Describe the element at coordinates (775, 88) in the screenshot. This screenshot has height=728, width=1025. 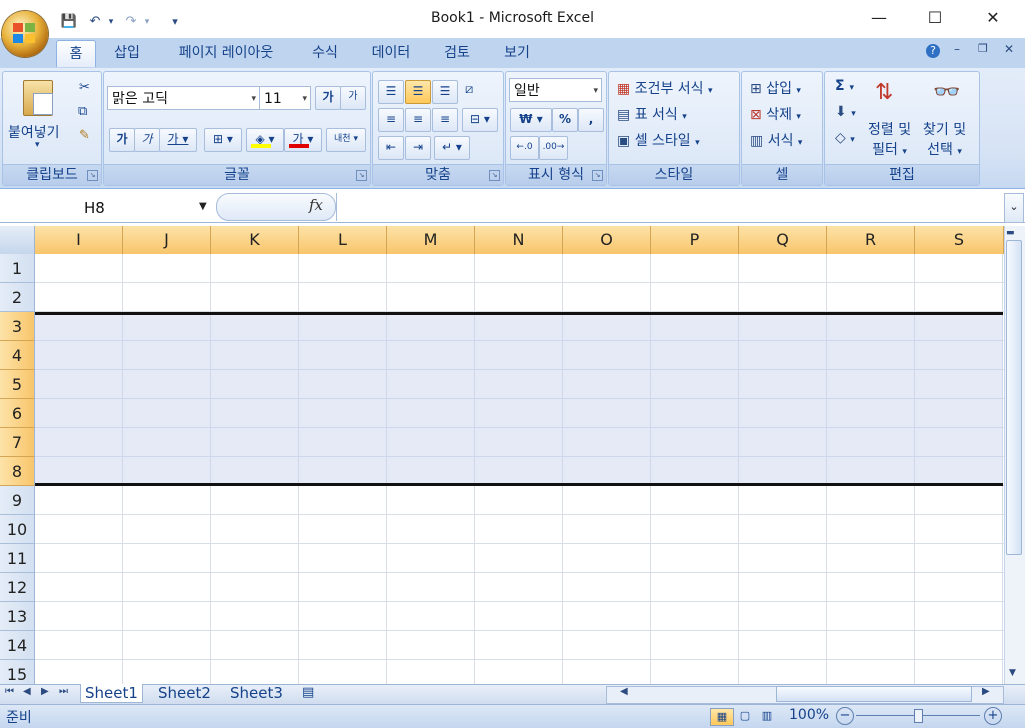
I see `insert-cells-button: ⊞ 삽입 ▾` at that location.